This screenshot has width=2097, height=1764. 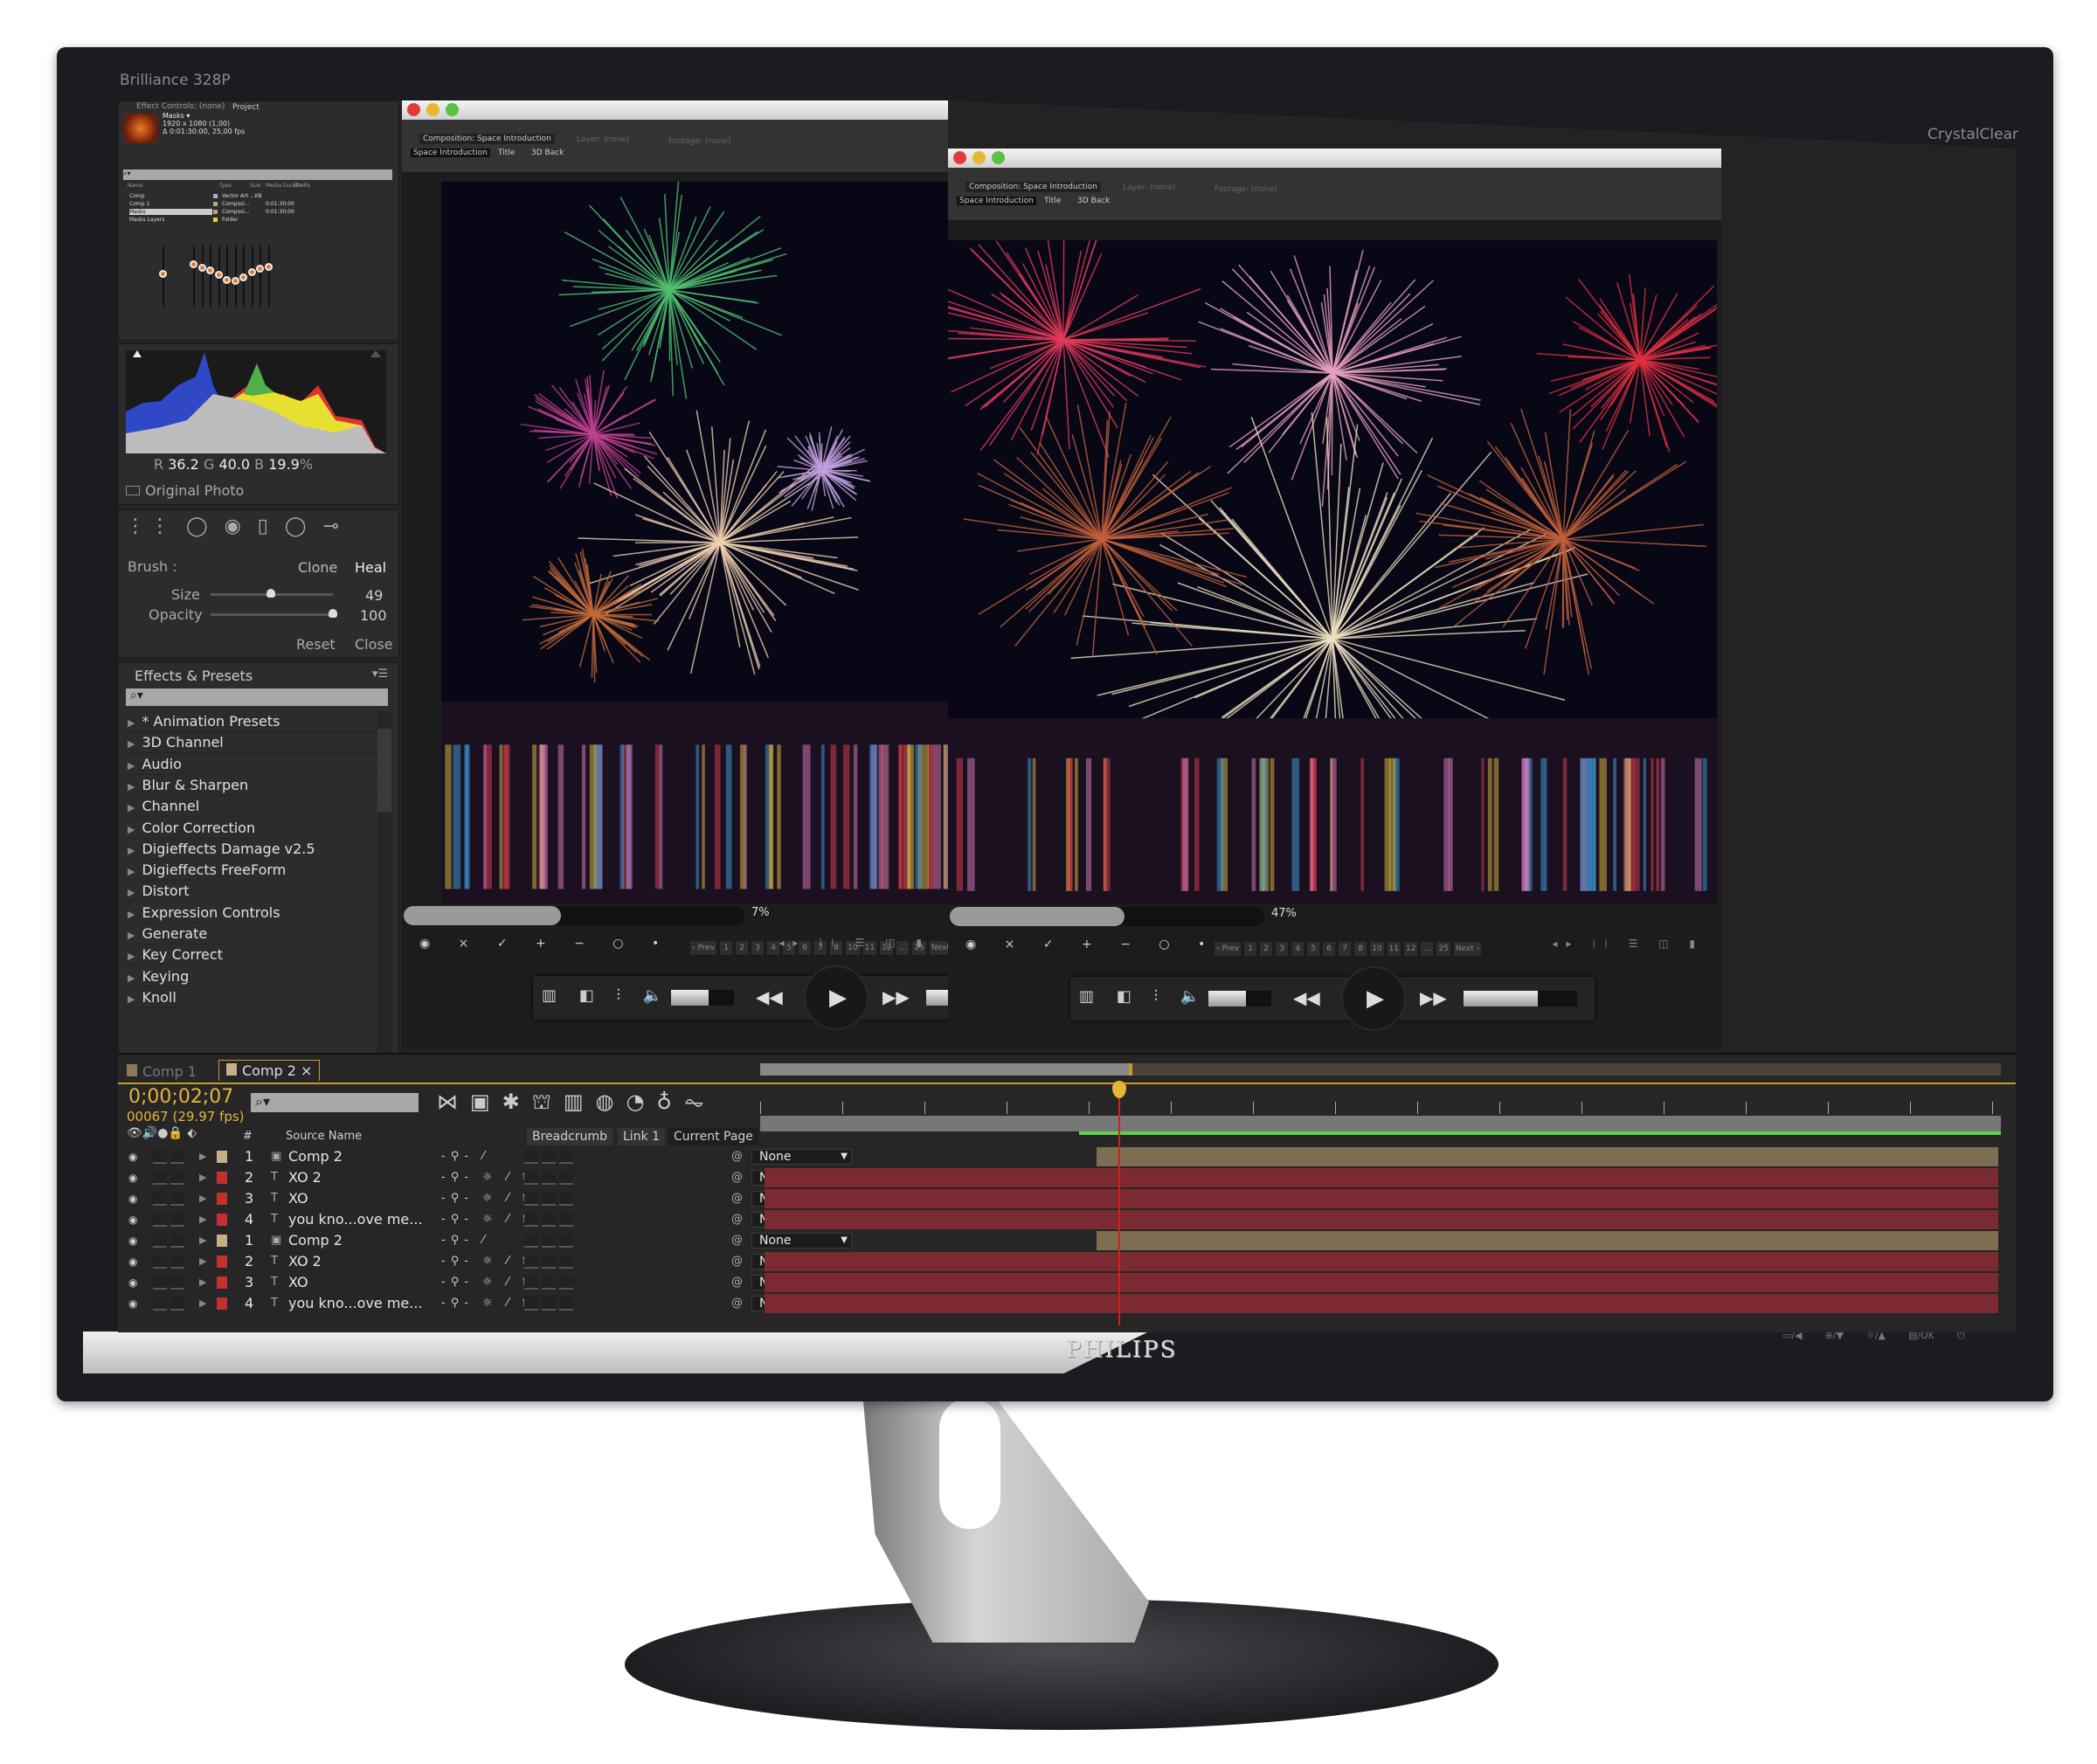 What do you see at coordinates (274, 613) in the screenshot?
I see `opacity-slider` at bounding box center [274, 613].